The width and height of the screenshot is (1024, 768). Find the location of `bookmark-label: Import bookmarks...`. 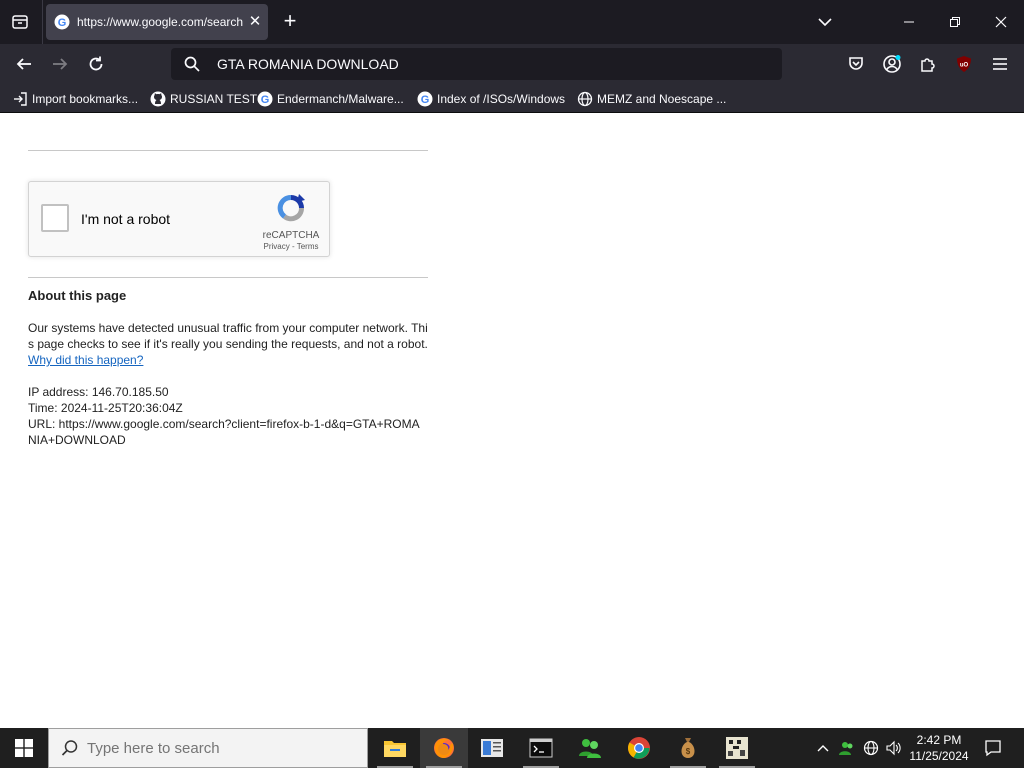

bookmark-label: Import bookmarks... is located at coordinates (85, 99).